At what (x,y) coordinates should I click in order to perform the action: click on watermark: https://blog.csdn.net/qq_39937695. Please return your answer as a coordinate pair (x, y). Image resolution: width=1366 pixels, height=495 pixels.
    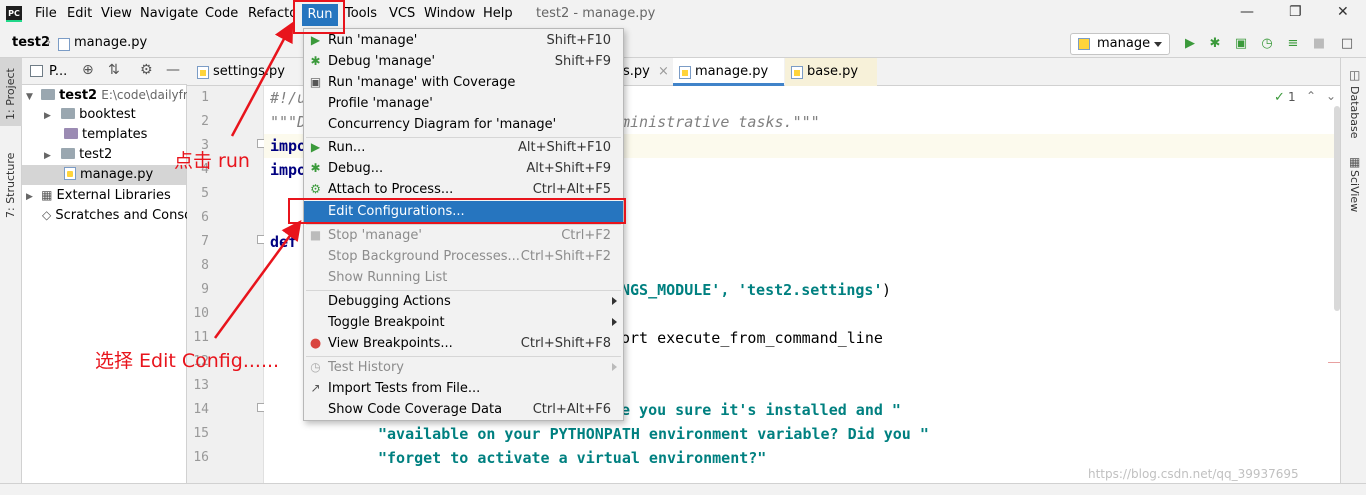
    Looking at the image, I should click on (1193, 474).